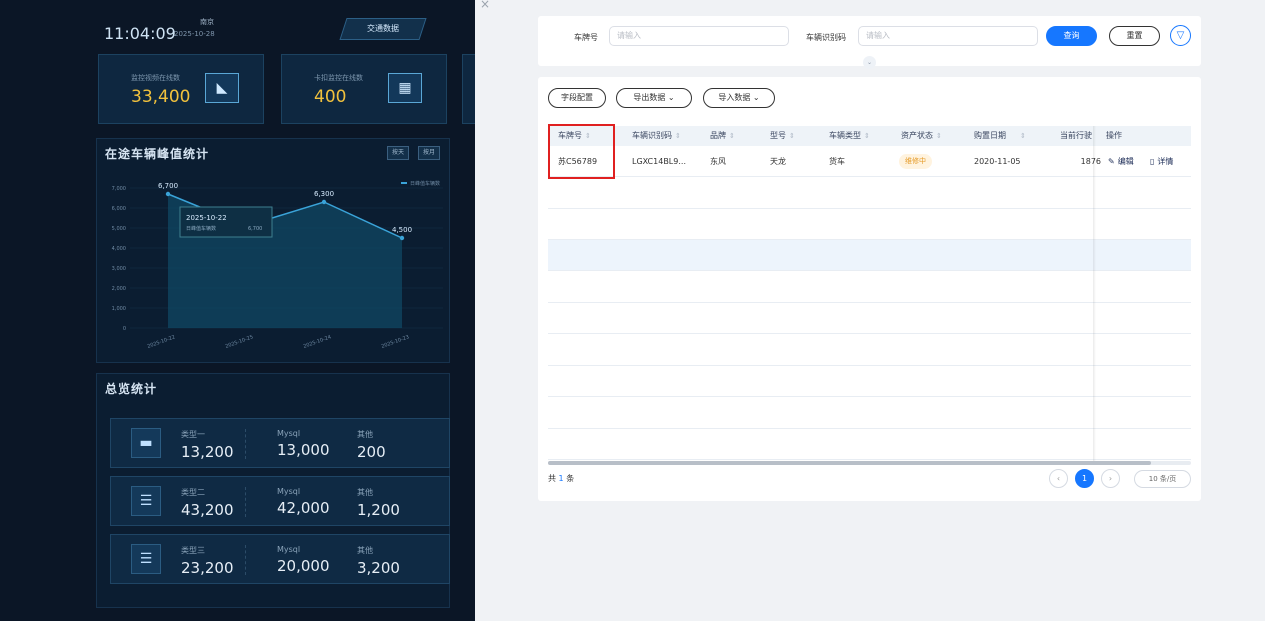 This screenshot has width=1265, height=621. Describe the element at coordinates (303, 450) in the screenshot. I see `db-value: 13,000` at that location.